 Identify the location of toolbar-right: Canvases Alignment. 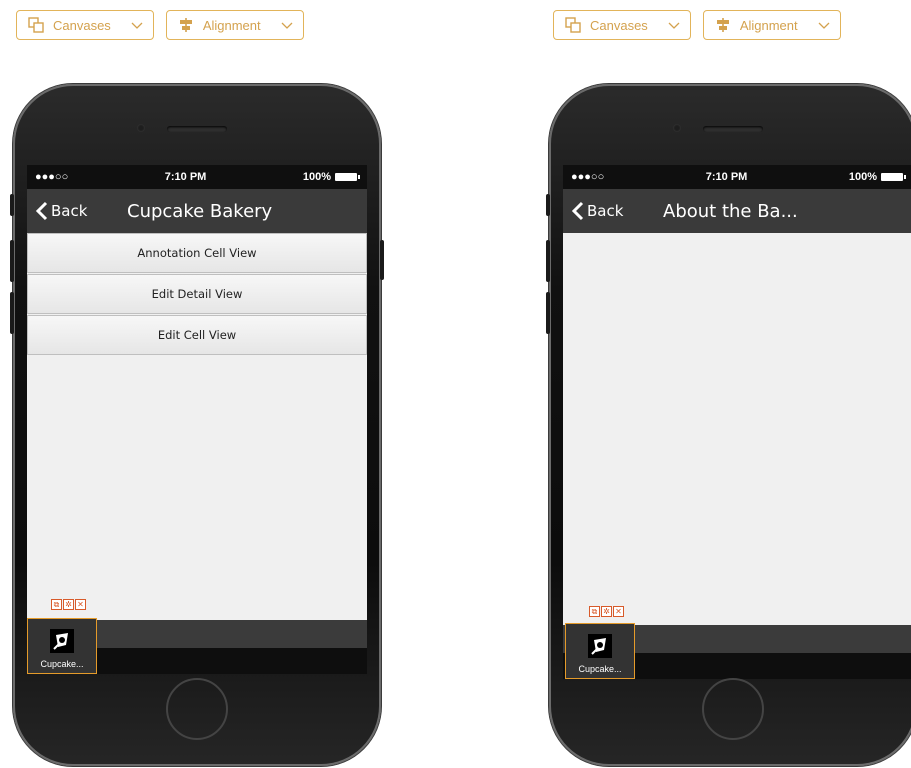
(697, 26).